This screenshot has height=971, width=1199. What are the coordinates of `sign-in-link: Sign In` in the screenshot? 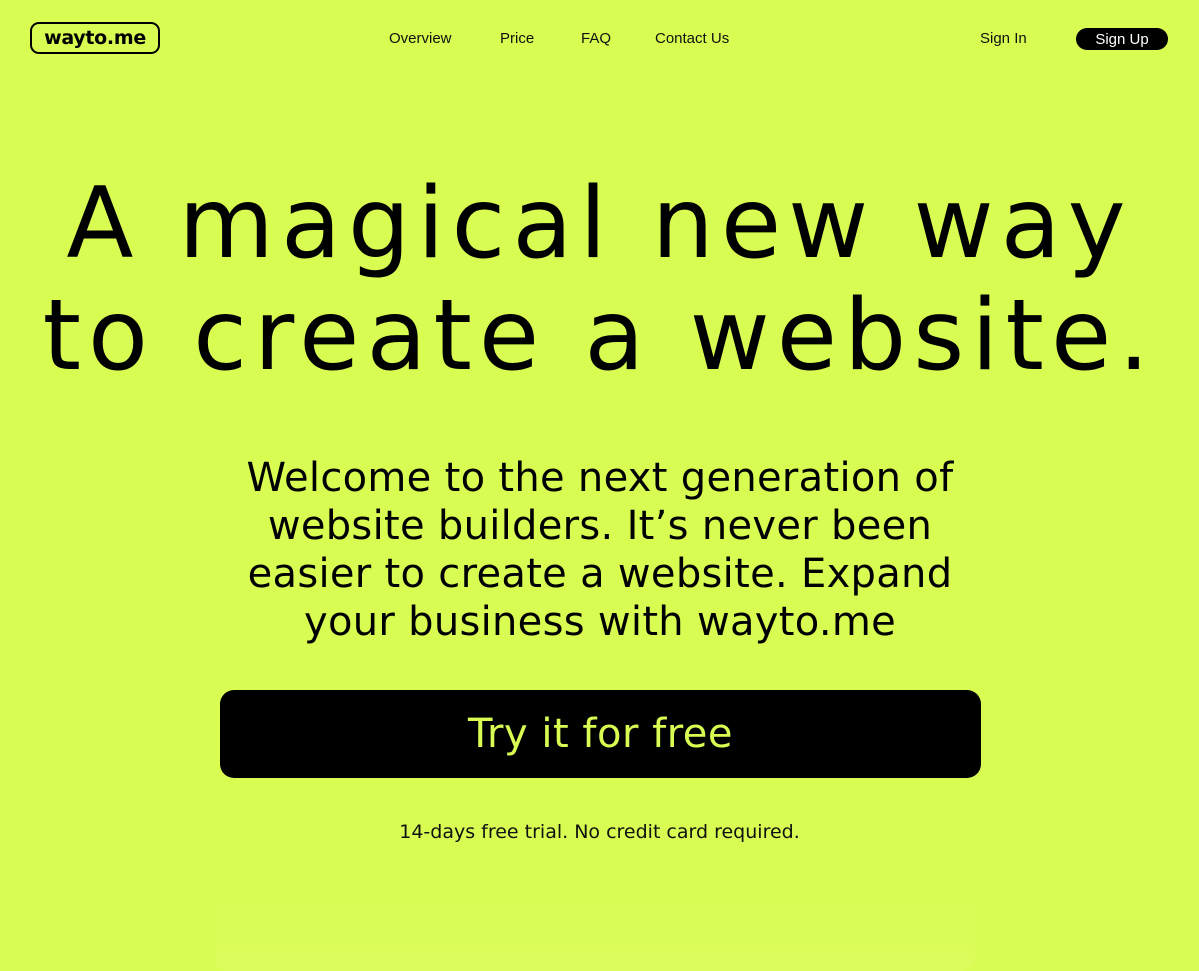 It's located at (1003, 38).